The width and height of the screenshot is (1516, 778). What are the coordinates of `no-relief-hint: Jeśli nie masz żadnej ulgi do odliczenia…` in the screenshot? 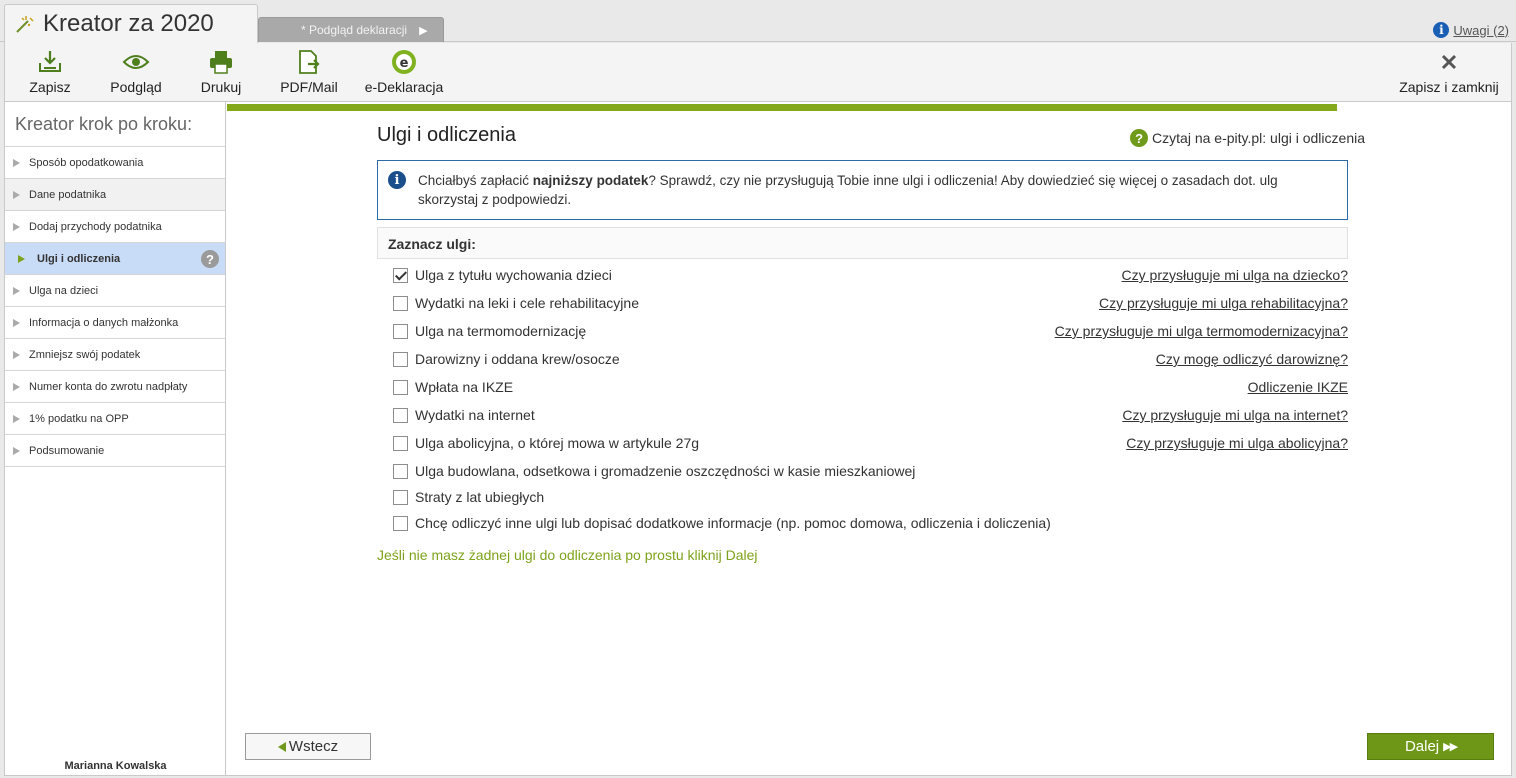 It's located at (567, 555).